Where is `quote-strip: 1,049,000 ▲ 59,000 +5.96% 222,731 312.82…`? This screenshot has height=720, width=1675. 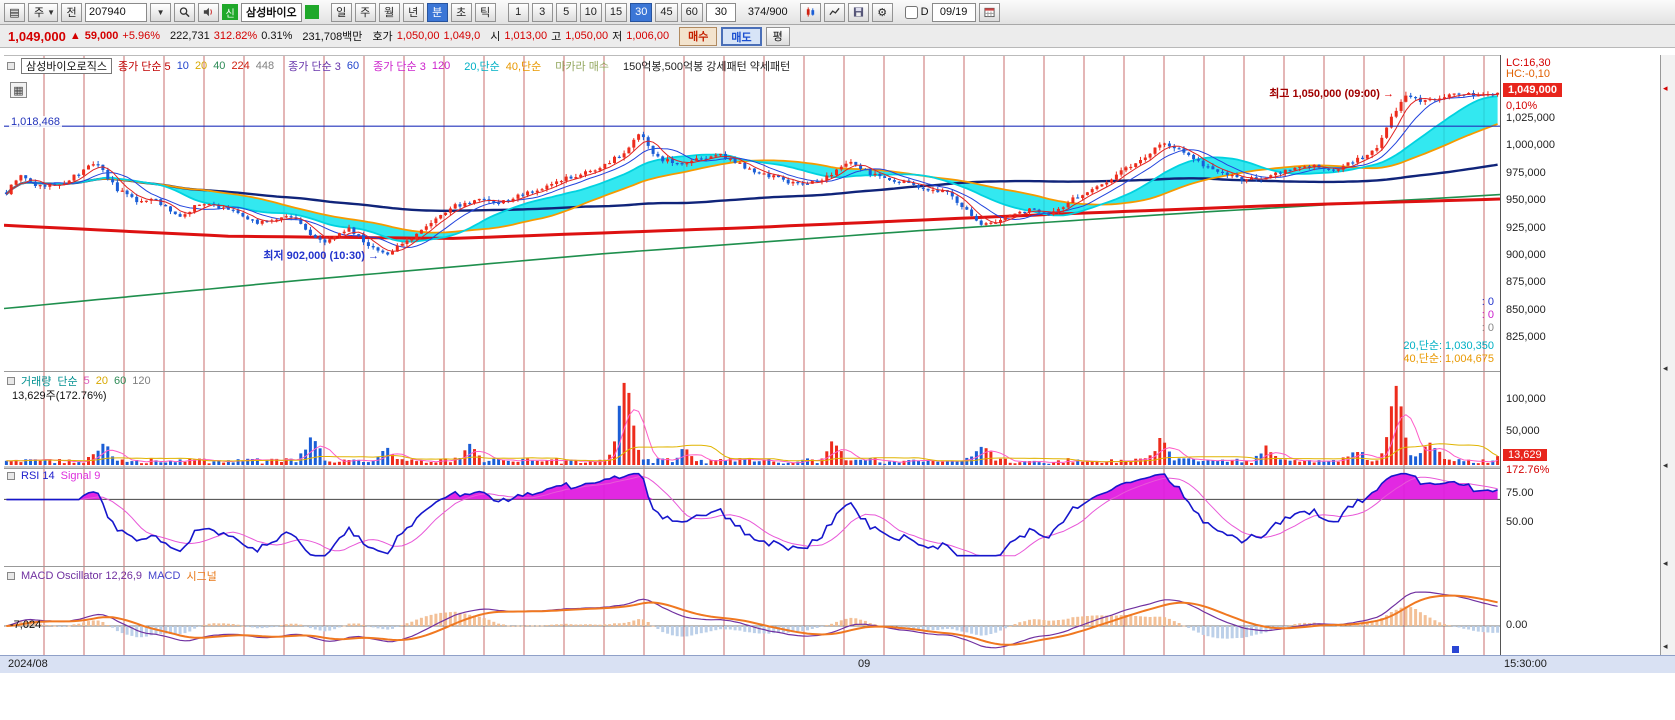
quote-strip: 1,049,000 ▲ 59,000 +5.96% 222,731 312.82… is located at coordinates (837, 36).